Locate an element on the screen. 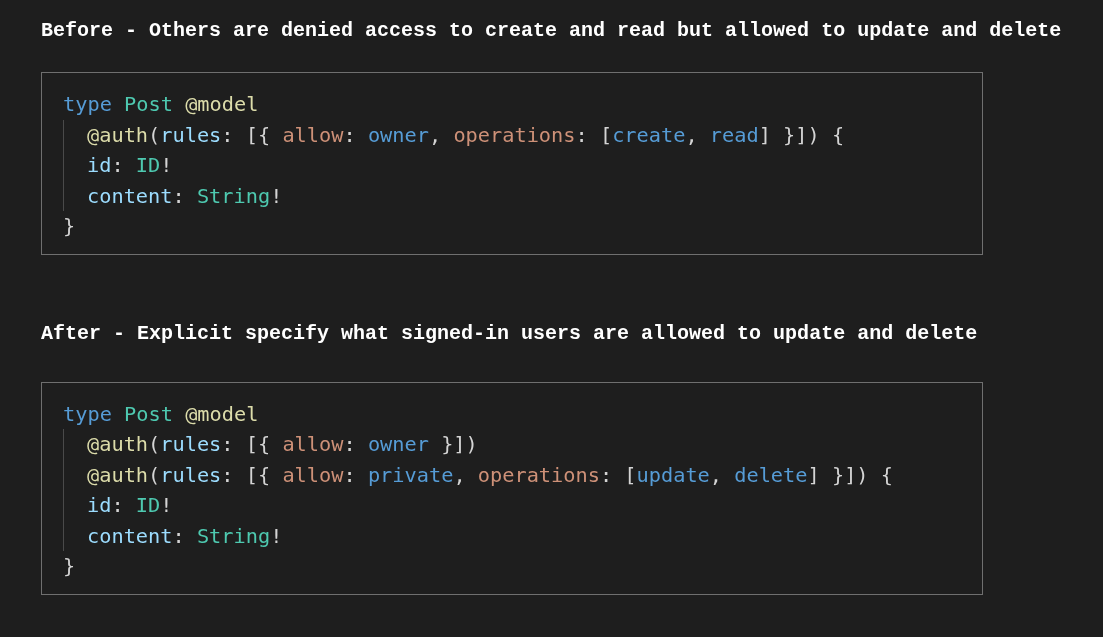 The height and width of the screenshot is (637, 1103). section-heading: Before - Others are denied access to create and read but allowed to update and delete is located at coordinates (551, 31).